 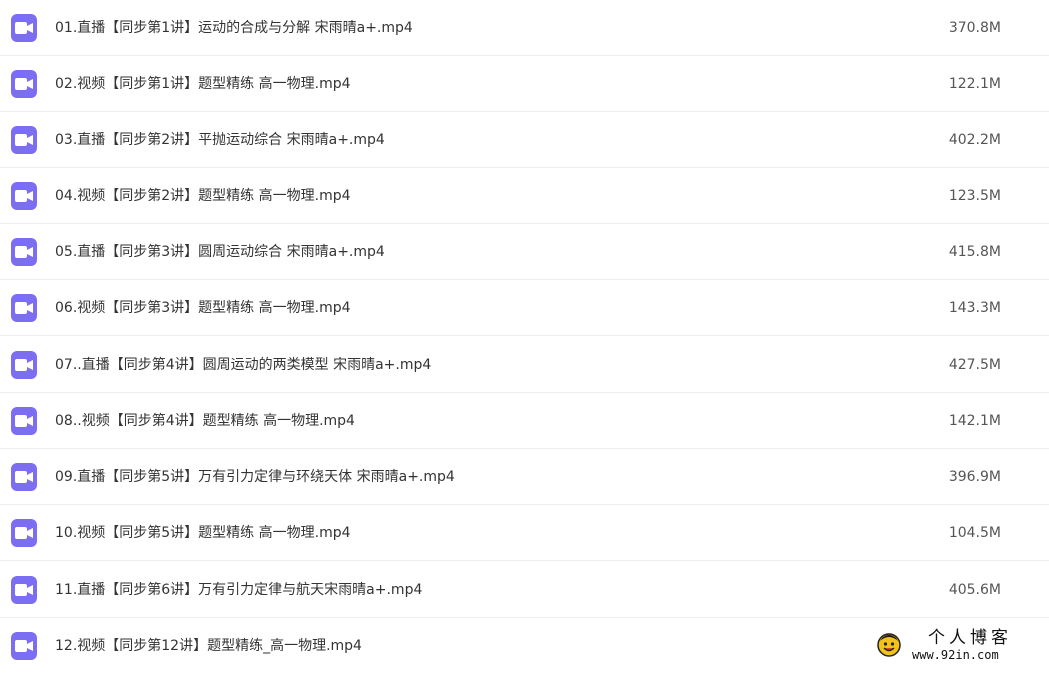 I want to click on file-size: 143.3M, so click(x=974, y=308).